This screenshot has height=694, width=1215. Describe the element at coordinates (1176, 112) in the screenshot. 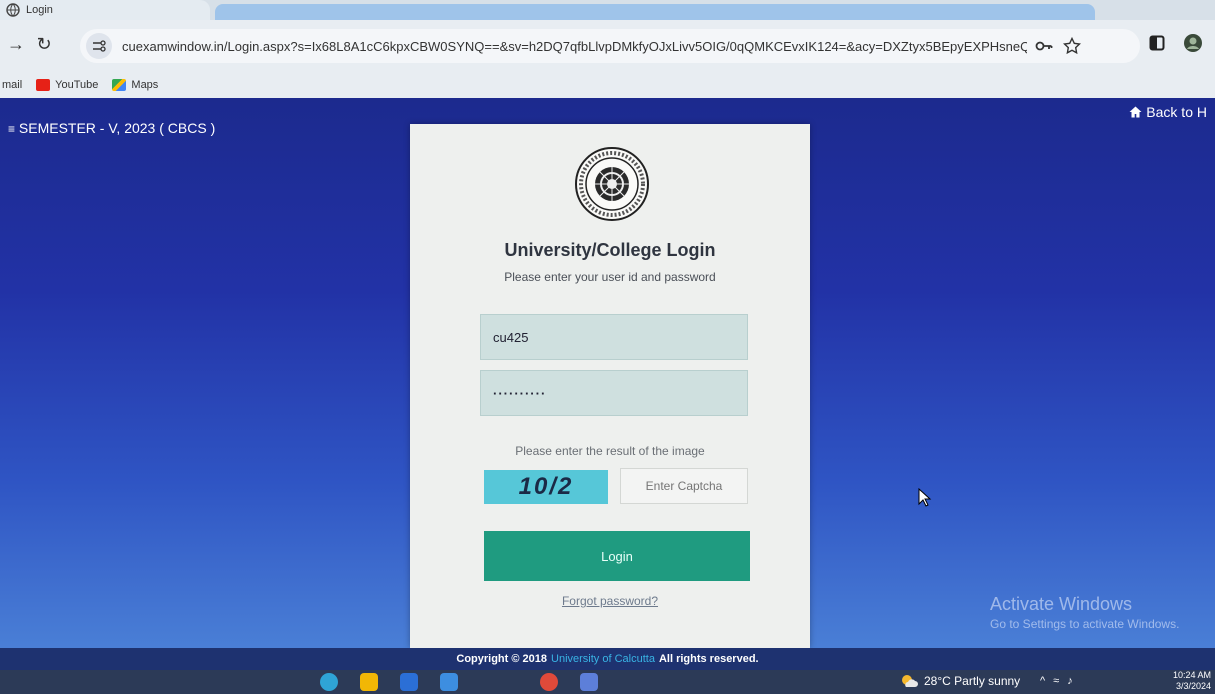

I see `back-link-text: Back to H` at that location.